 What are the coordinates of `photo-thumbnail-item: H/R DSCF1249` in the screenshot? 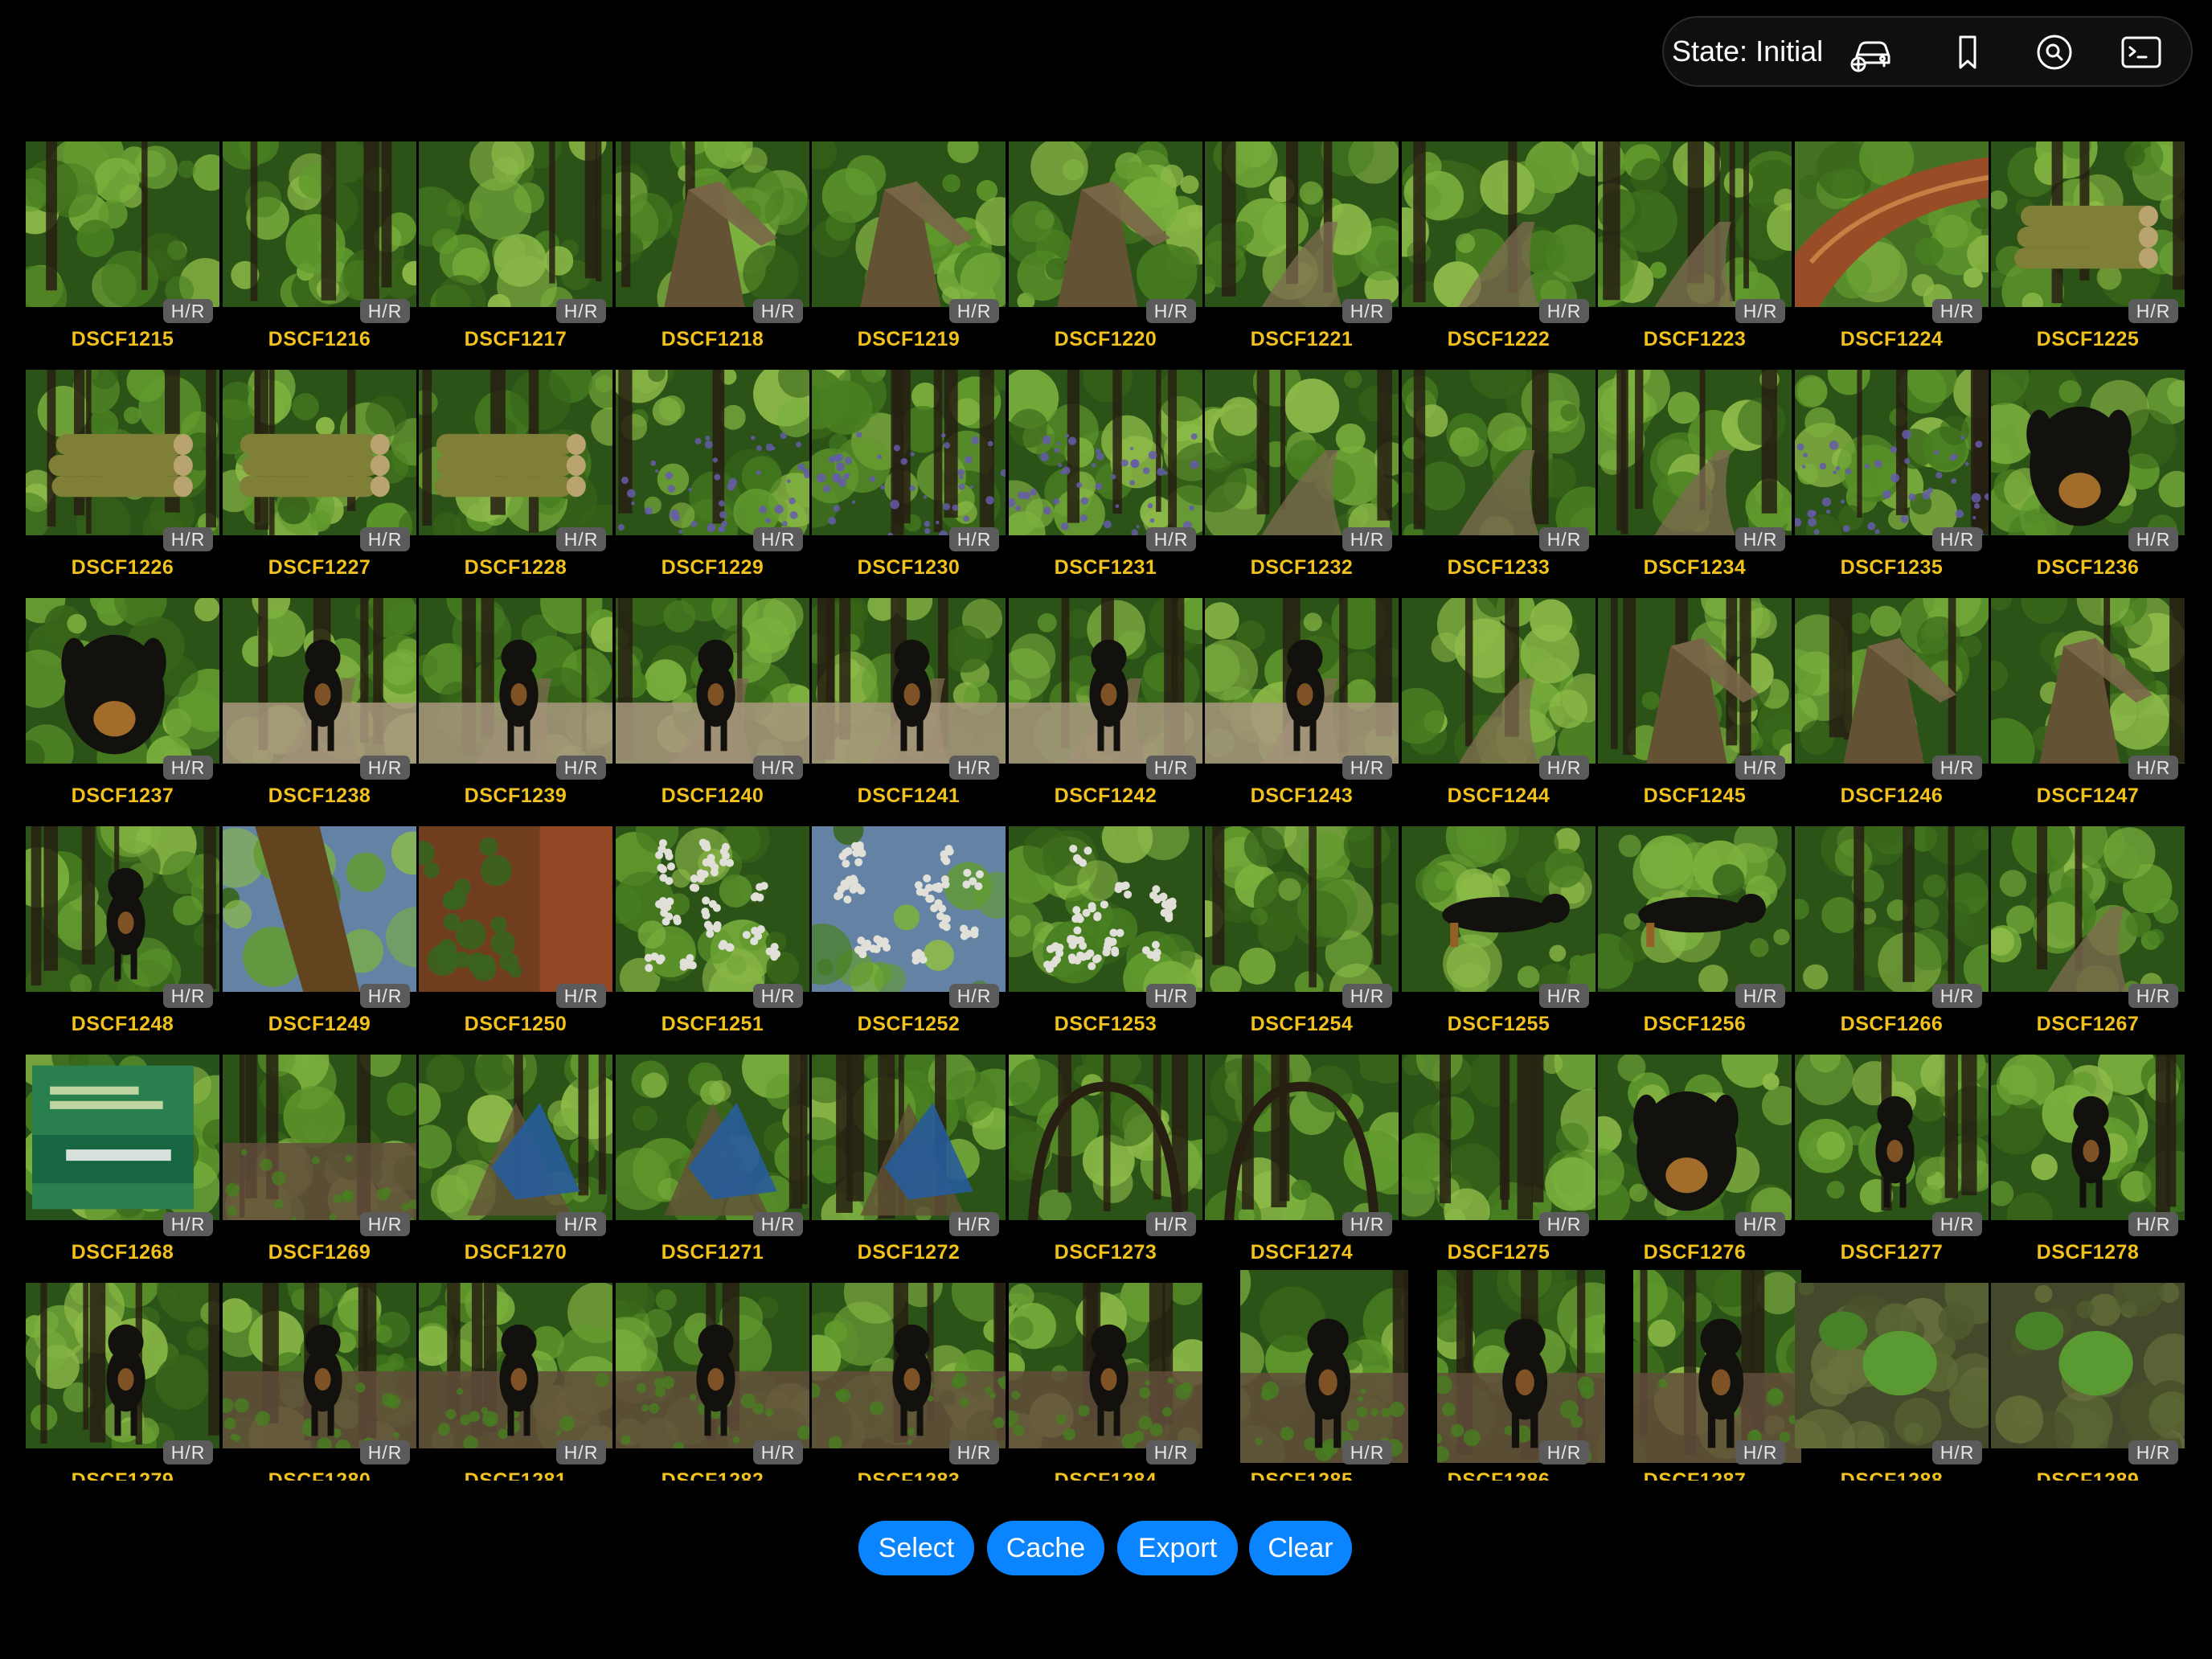 It's located at (319, 940).